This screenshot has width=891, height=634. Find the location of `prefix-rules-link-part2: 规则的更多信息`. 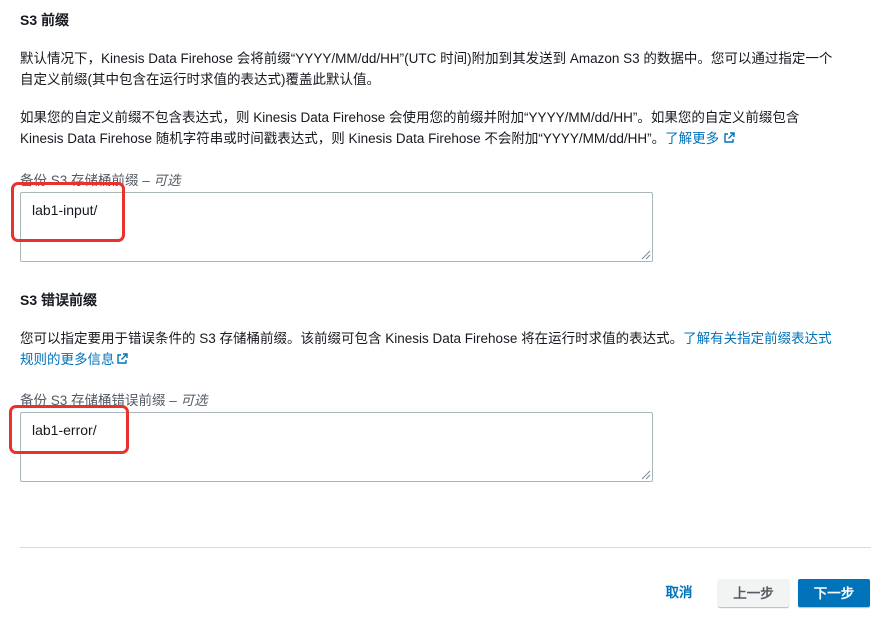

prefix-rules-link-part2: 规则的更多信息 is located at coordinates (74, 359).